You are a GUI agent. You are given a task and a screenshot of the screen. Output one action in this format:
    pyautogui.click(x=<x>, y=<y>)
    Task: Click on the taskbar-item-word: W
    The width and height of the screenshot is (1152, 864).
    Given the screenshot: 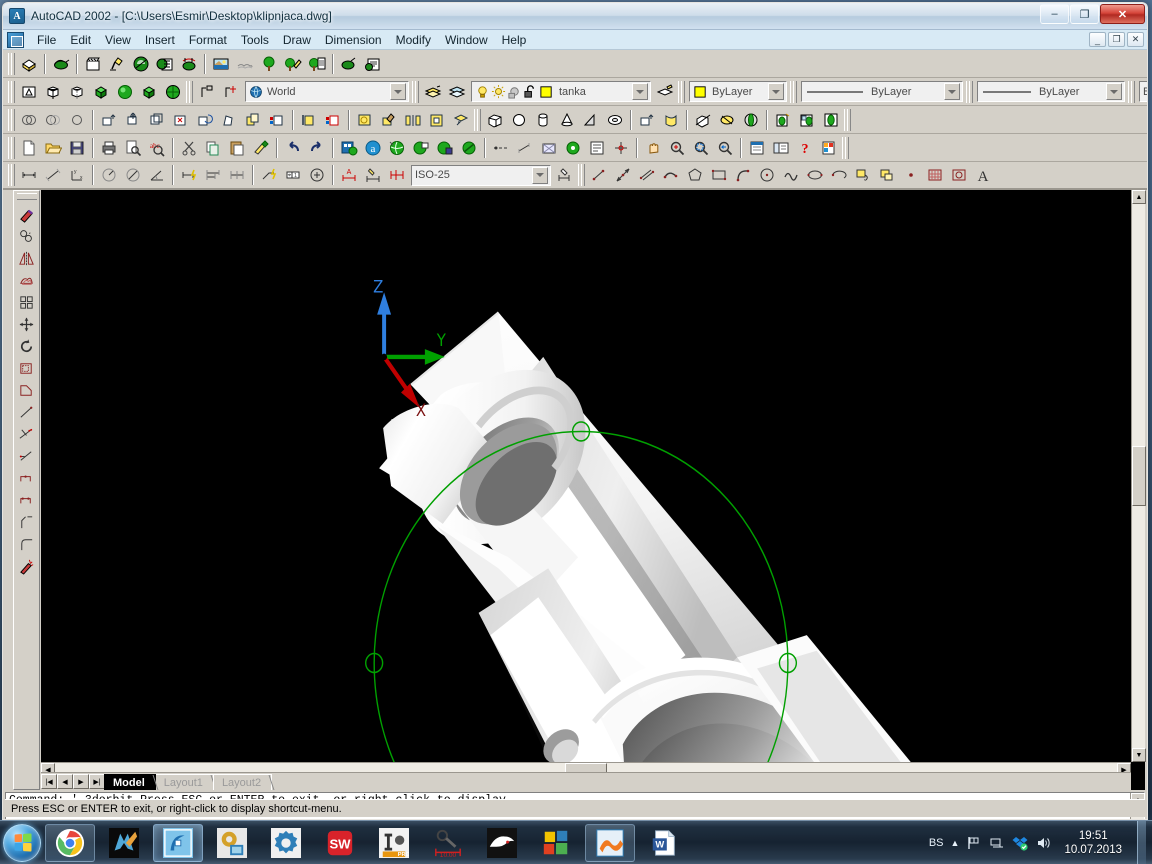 What is the action you would take?
    pyautogui.click(x=664, y=843)
    